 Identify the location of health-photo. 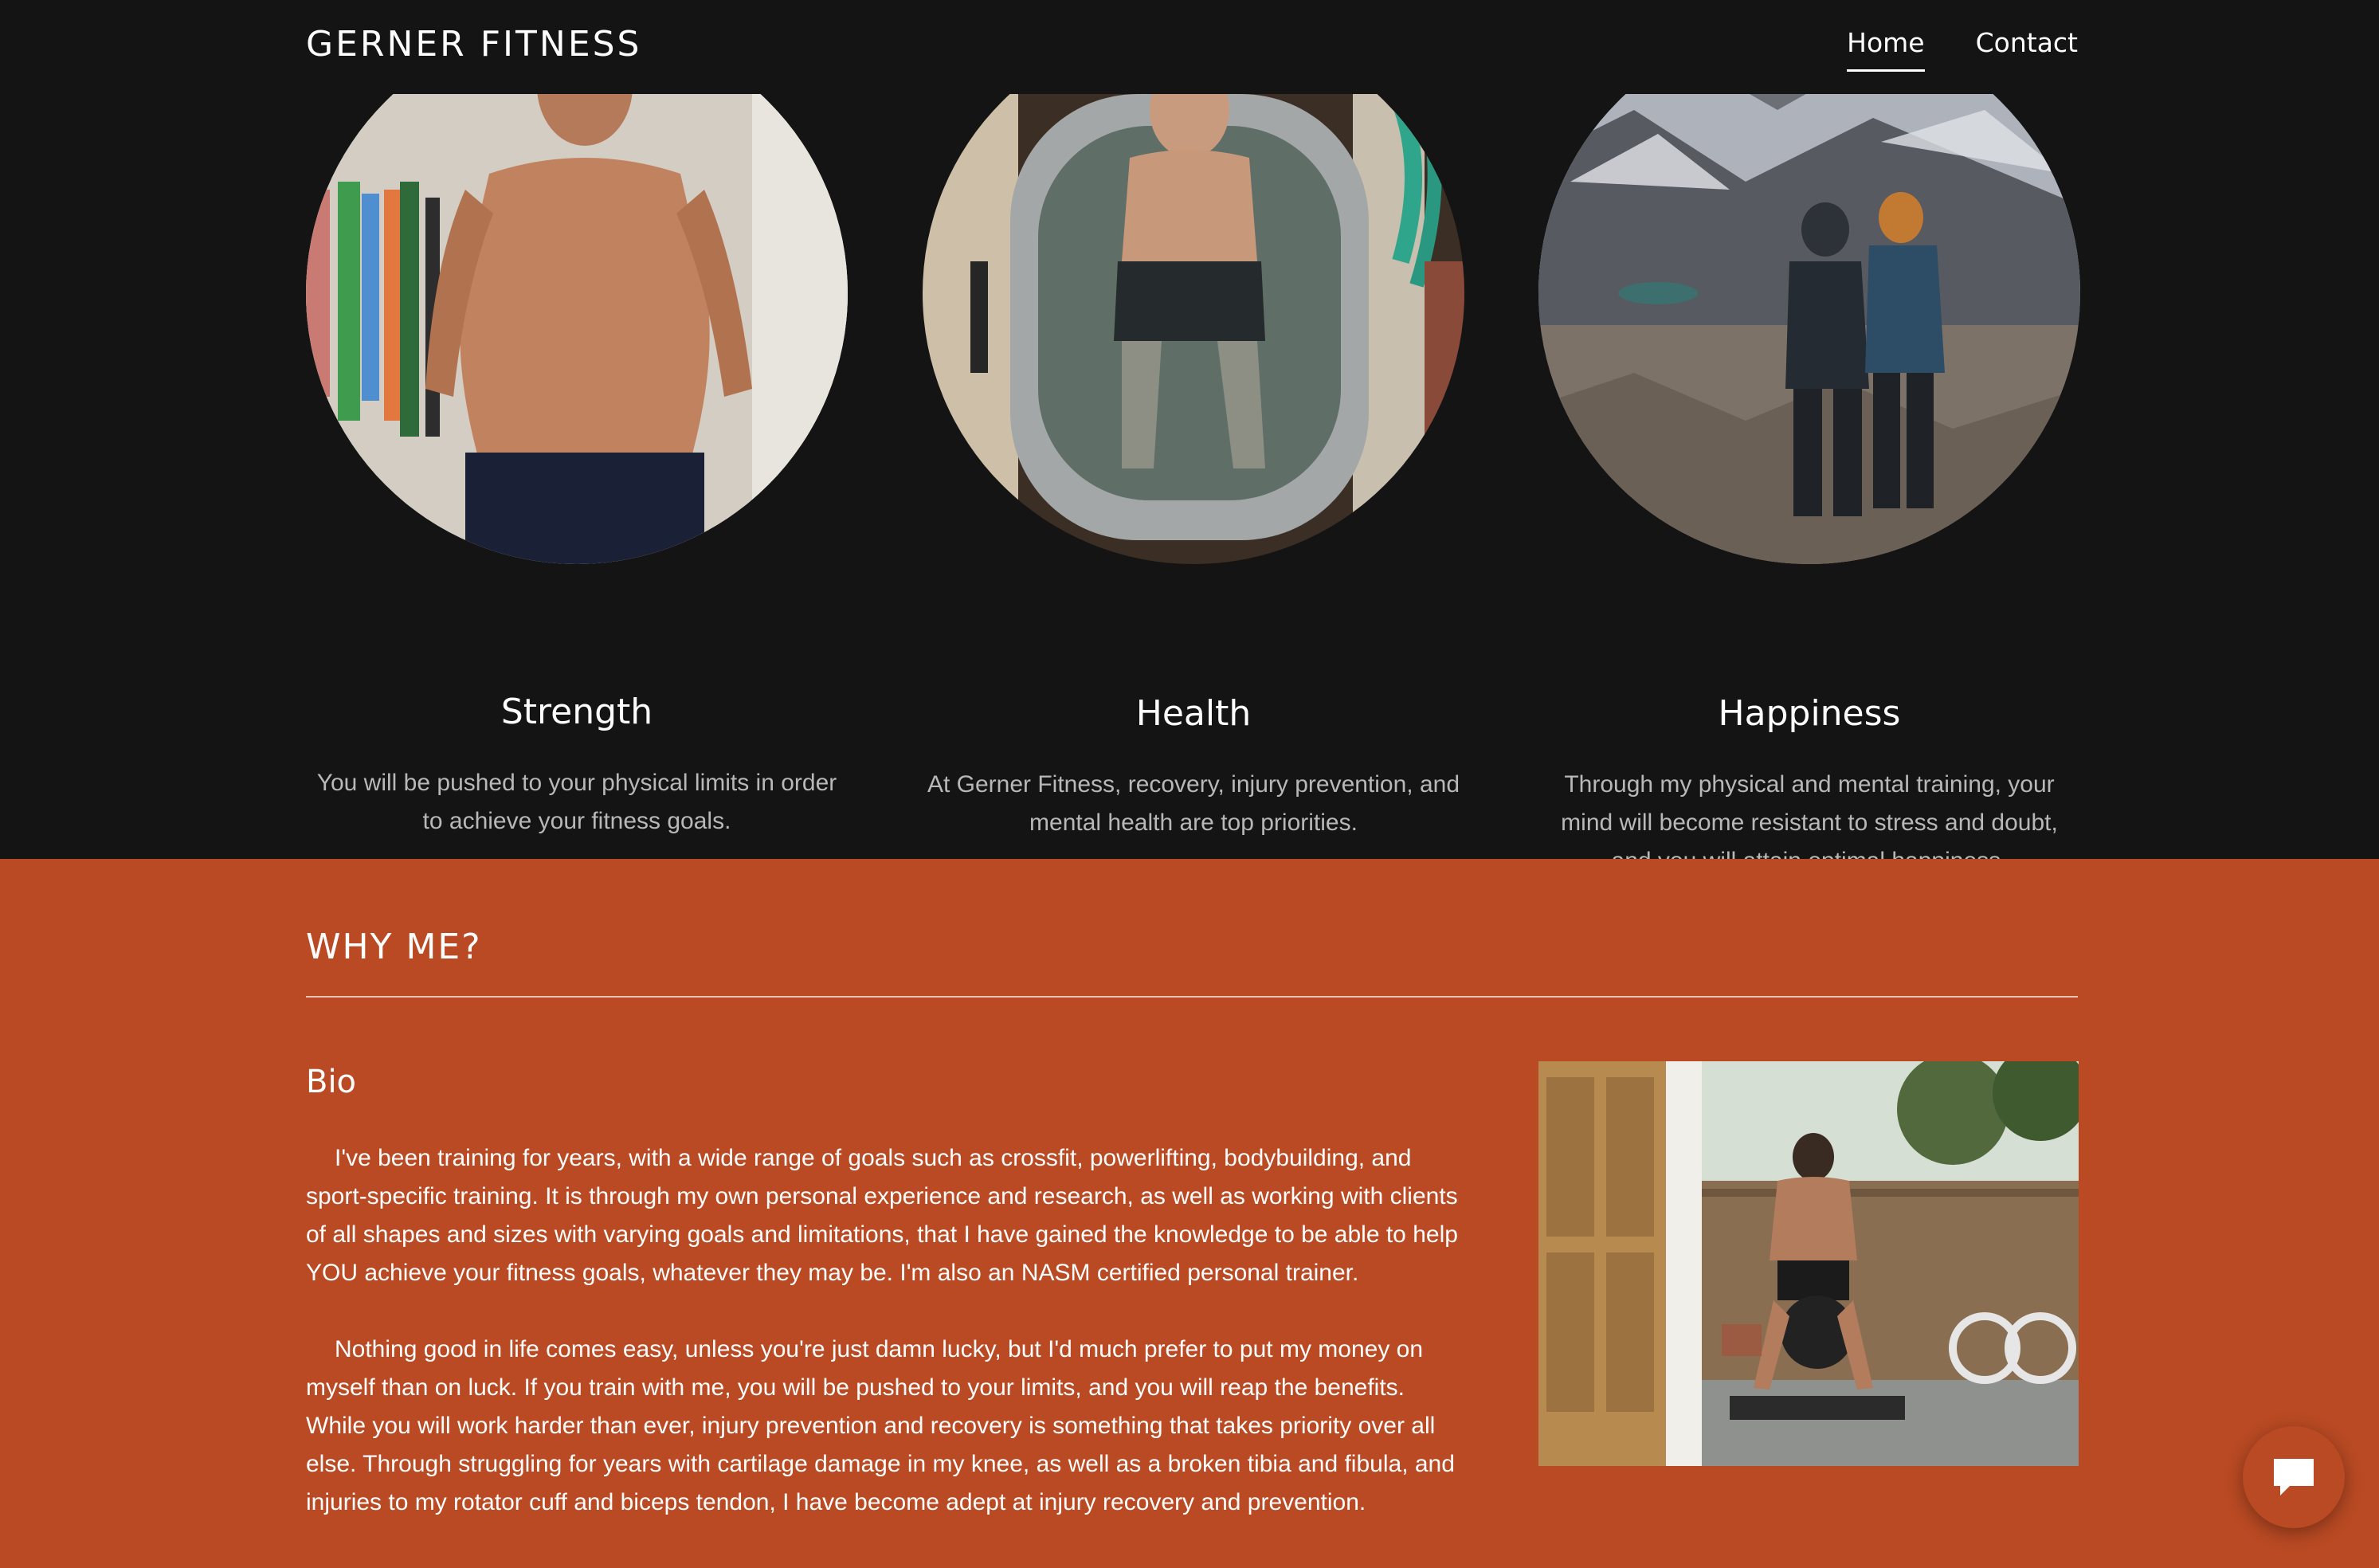
(1193, 329).